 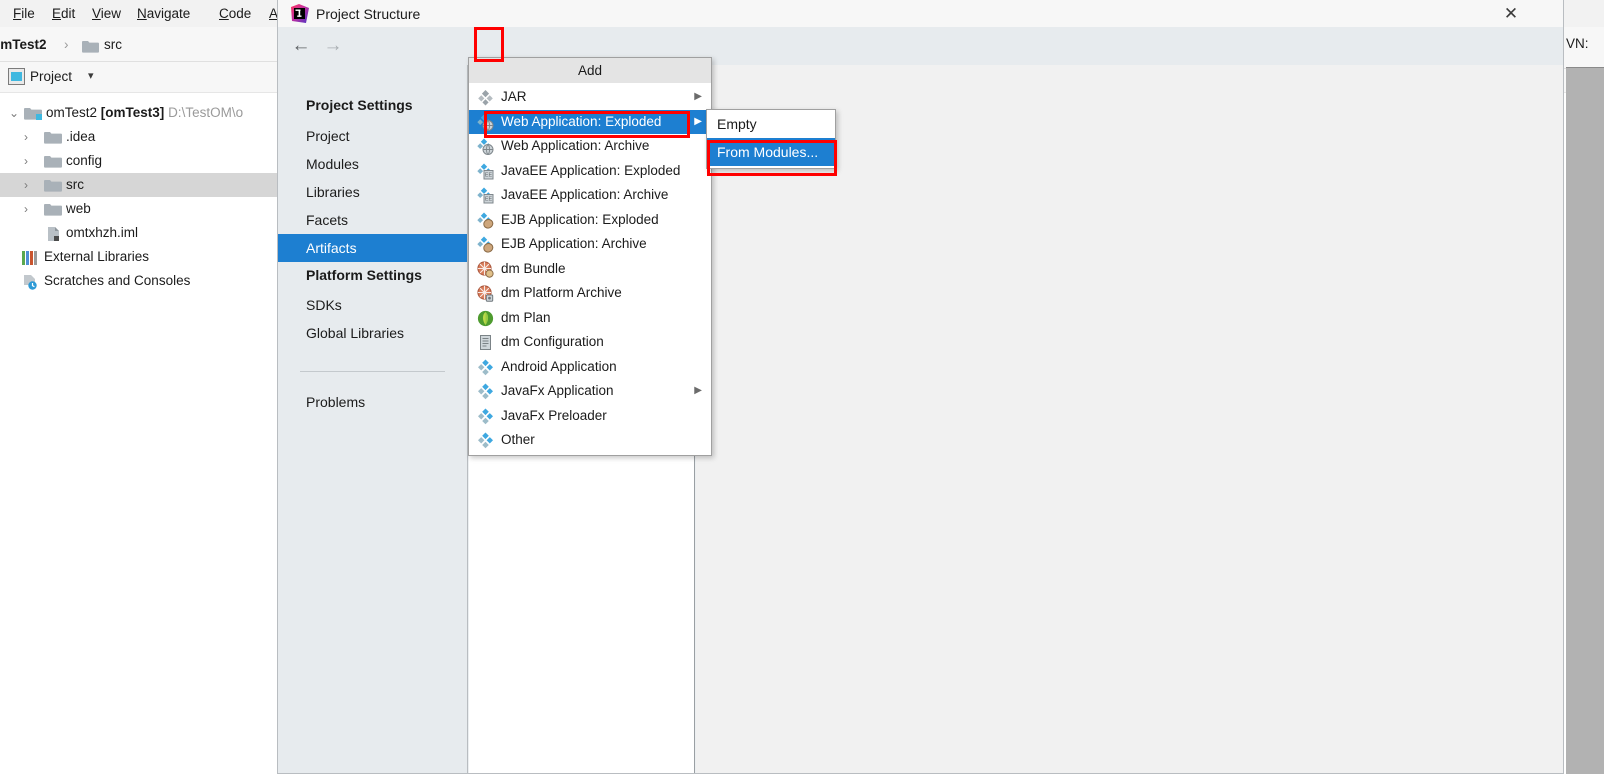 I want to click on arrow-right-icon: →, so click(x=333, y=46).